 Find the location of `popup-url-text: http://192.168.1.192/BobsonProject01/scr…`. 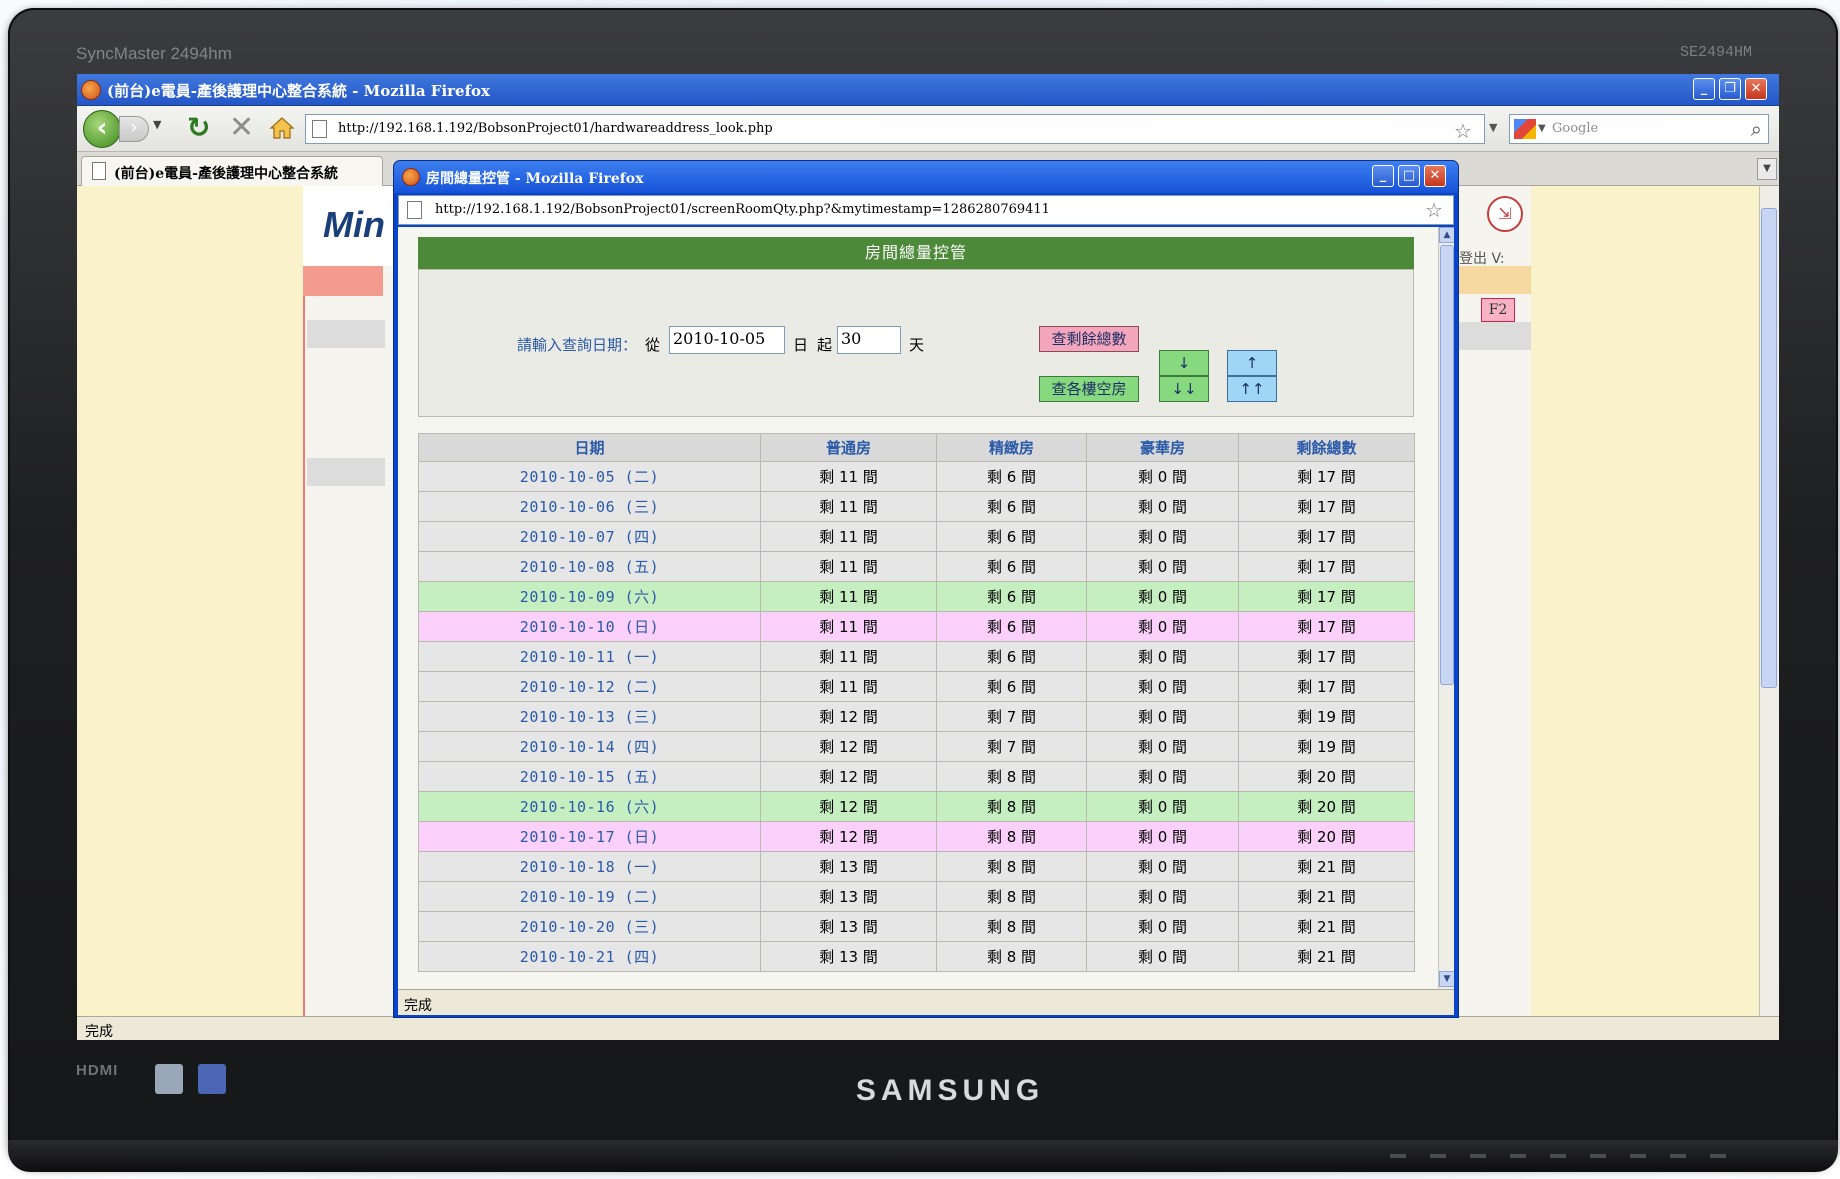

popup-url-text: http://192.168.1.192/BobsonProject01/scr… is located at coordinates (742, 209).